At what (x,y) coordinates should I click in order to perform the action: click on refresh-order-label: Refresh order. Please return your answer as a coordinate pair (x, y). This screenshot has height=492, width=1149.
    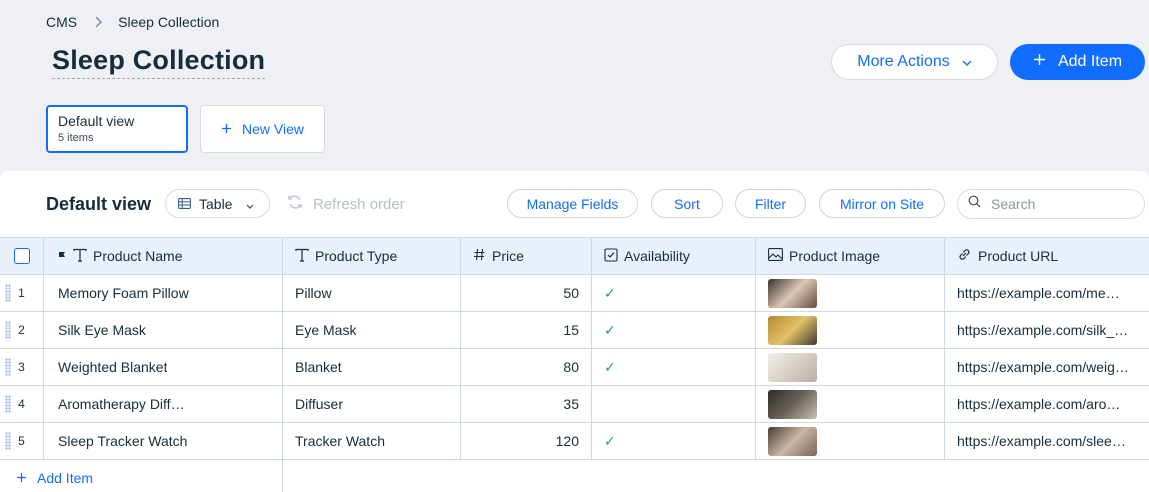
    Looking at the image, I should click on (359, 204).